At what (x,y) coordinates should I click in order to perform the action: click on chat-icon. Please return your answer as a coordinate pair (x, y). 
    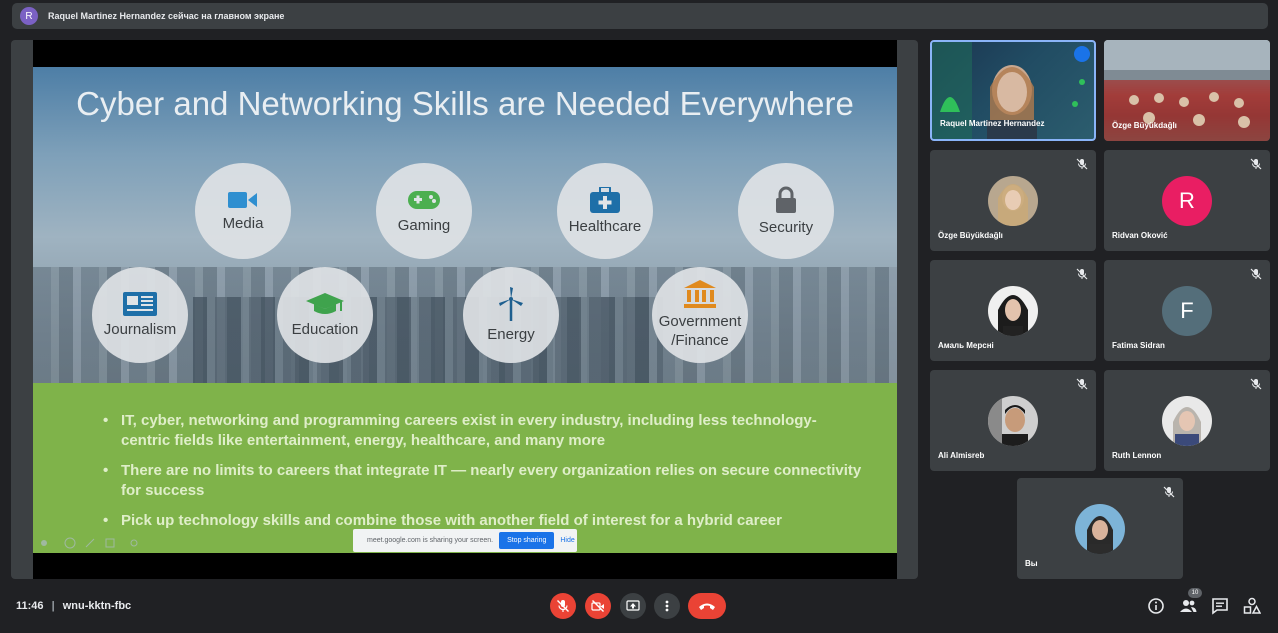
    Looking at the image, I should click on (1220, 606).